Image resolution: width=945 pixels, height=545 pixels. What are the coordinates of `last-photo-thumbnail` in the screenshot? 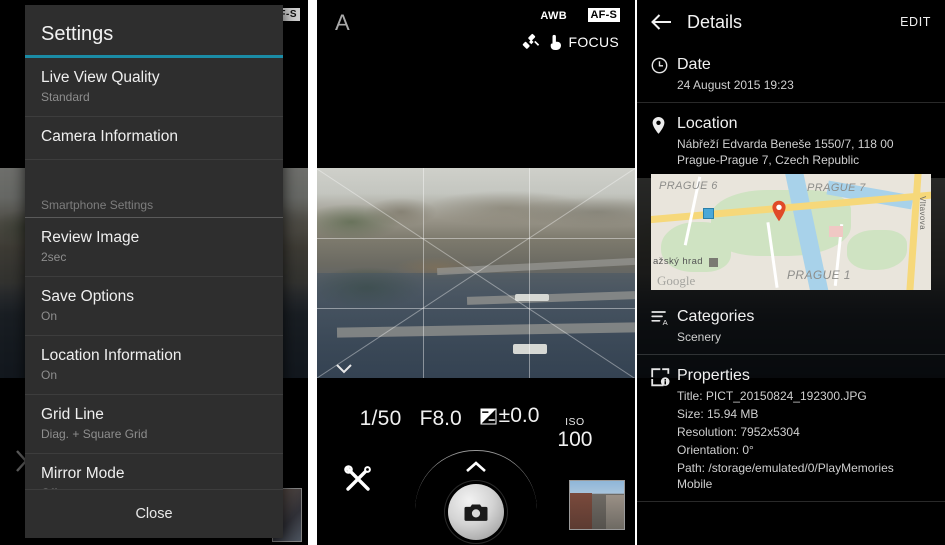 It's located at (597, 505).